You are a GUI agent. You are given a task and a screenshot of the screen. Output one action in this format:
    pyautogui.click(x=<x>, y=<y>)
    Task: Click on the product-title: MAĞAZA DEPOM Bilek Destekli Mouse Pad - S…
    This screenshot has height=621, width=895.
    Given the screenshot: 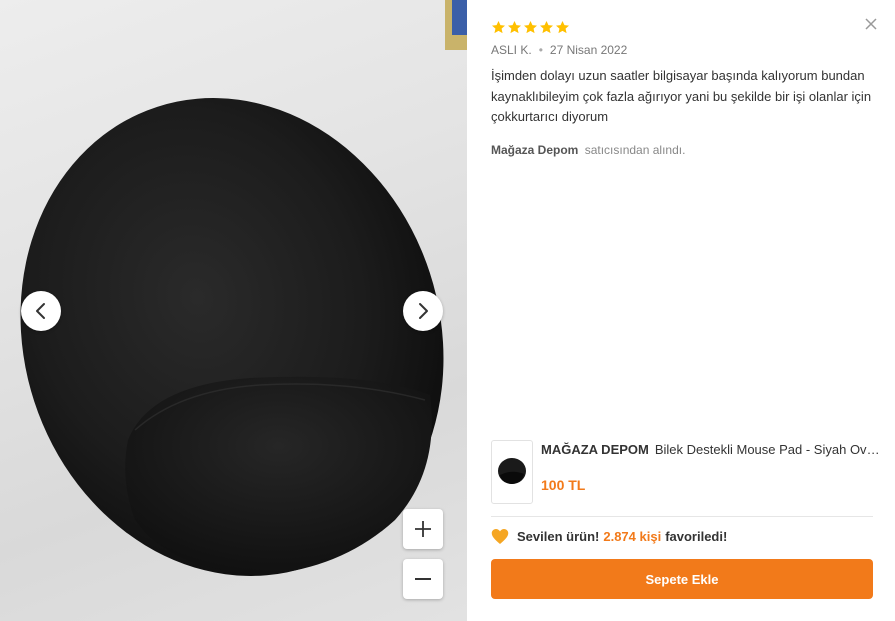 What is the action you would take?
    pyautogui.click(x=711, y=449)
    